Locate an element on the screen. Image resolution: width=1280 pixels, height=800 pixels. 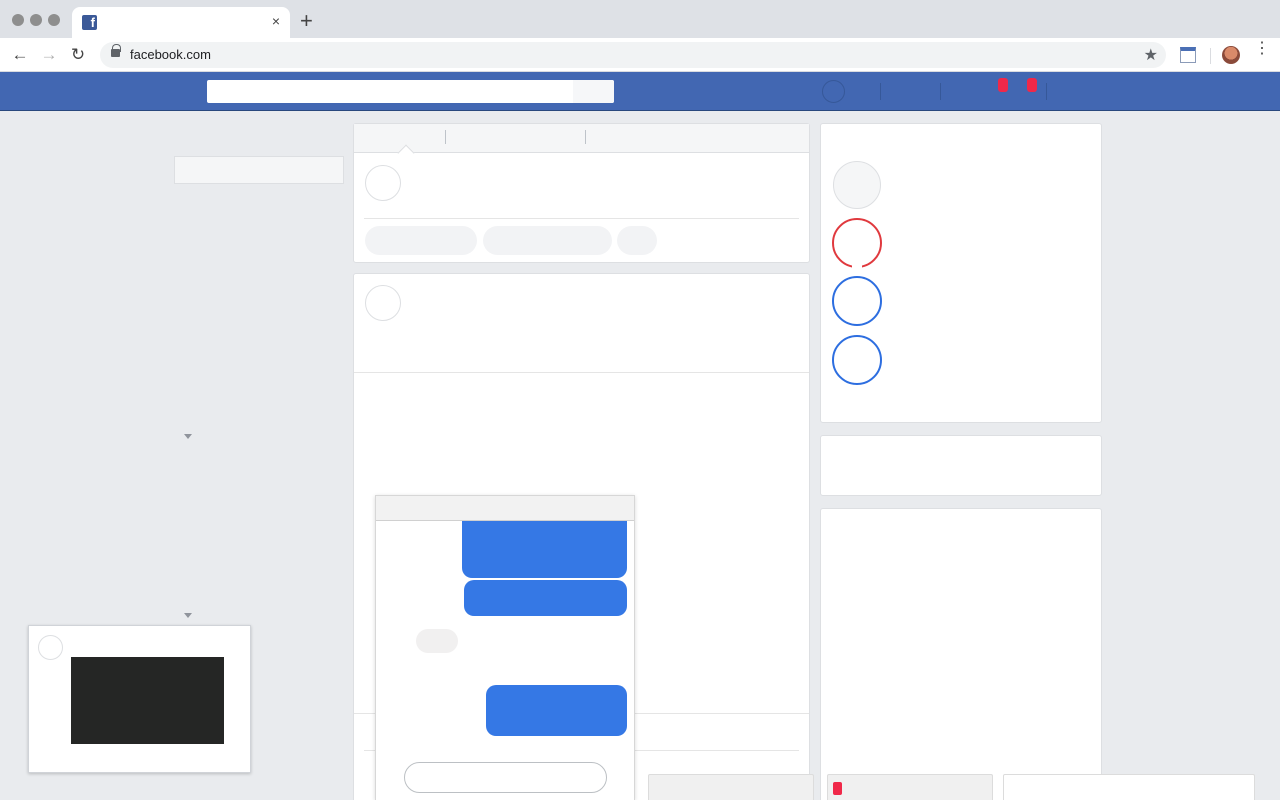
incoming-message is located at coordinates (437, 641).